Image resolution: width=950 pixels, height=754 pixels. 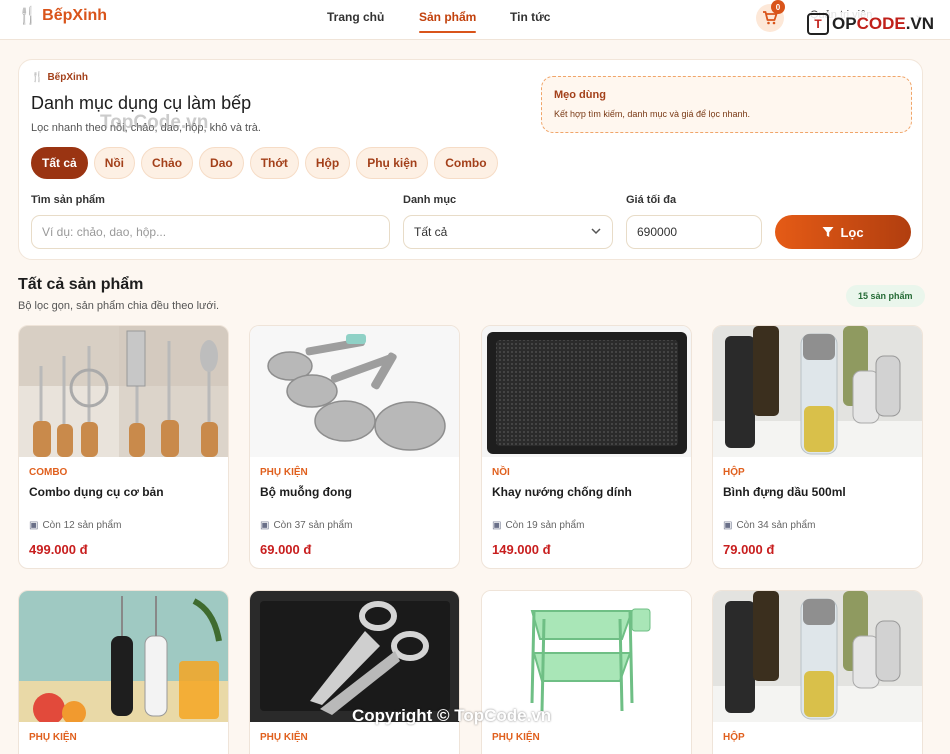 I want to click on page-title: Danh mục dụng cụ làm bếp, so click(x=141, y=103).